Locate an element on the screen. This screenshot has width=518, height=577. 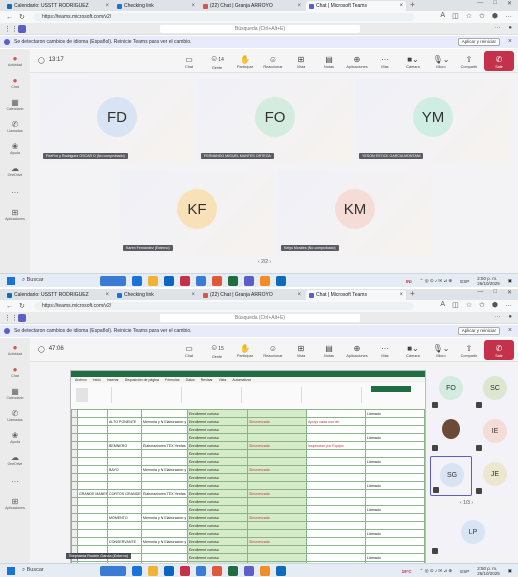
rail-item-calendar: ▦ Calendario is located at coordinates (15, 104).